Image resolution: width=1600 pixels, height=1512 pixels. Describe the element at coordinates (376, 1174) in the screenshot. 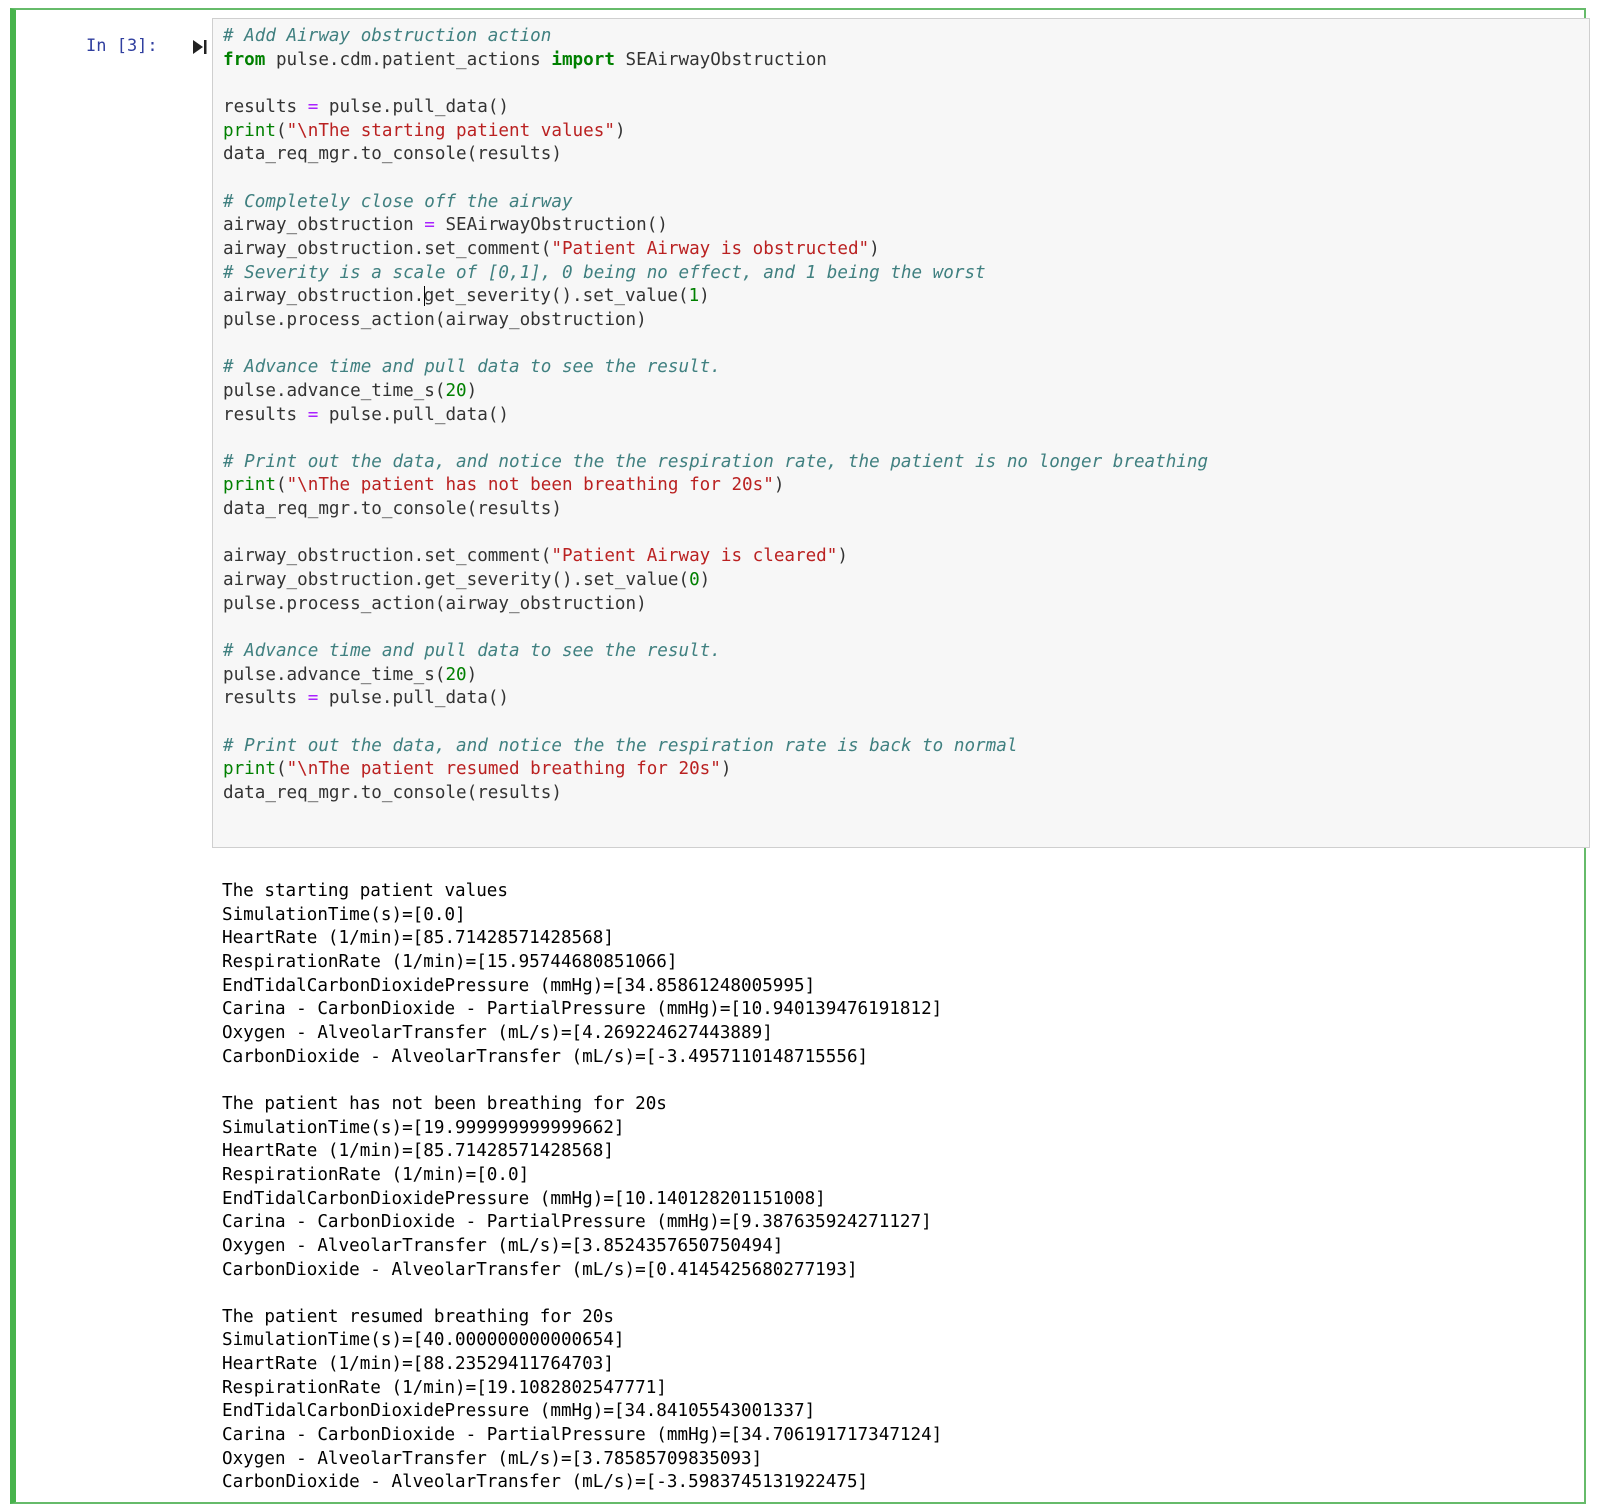

I see `output-line: RespirationRate (1/min)=[0.0]` at that location.